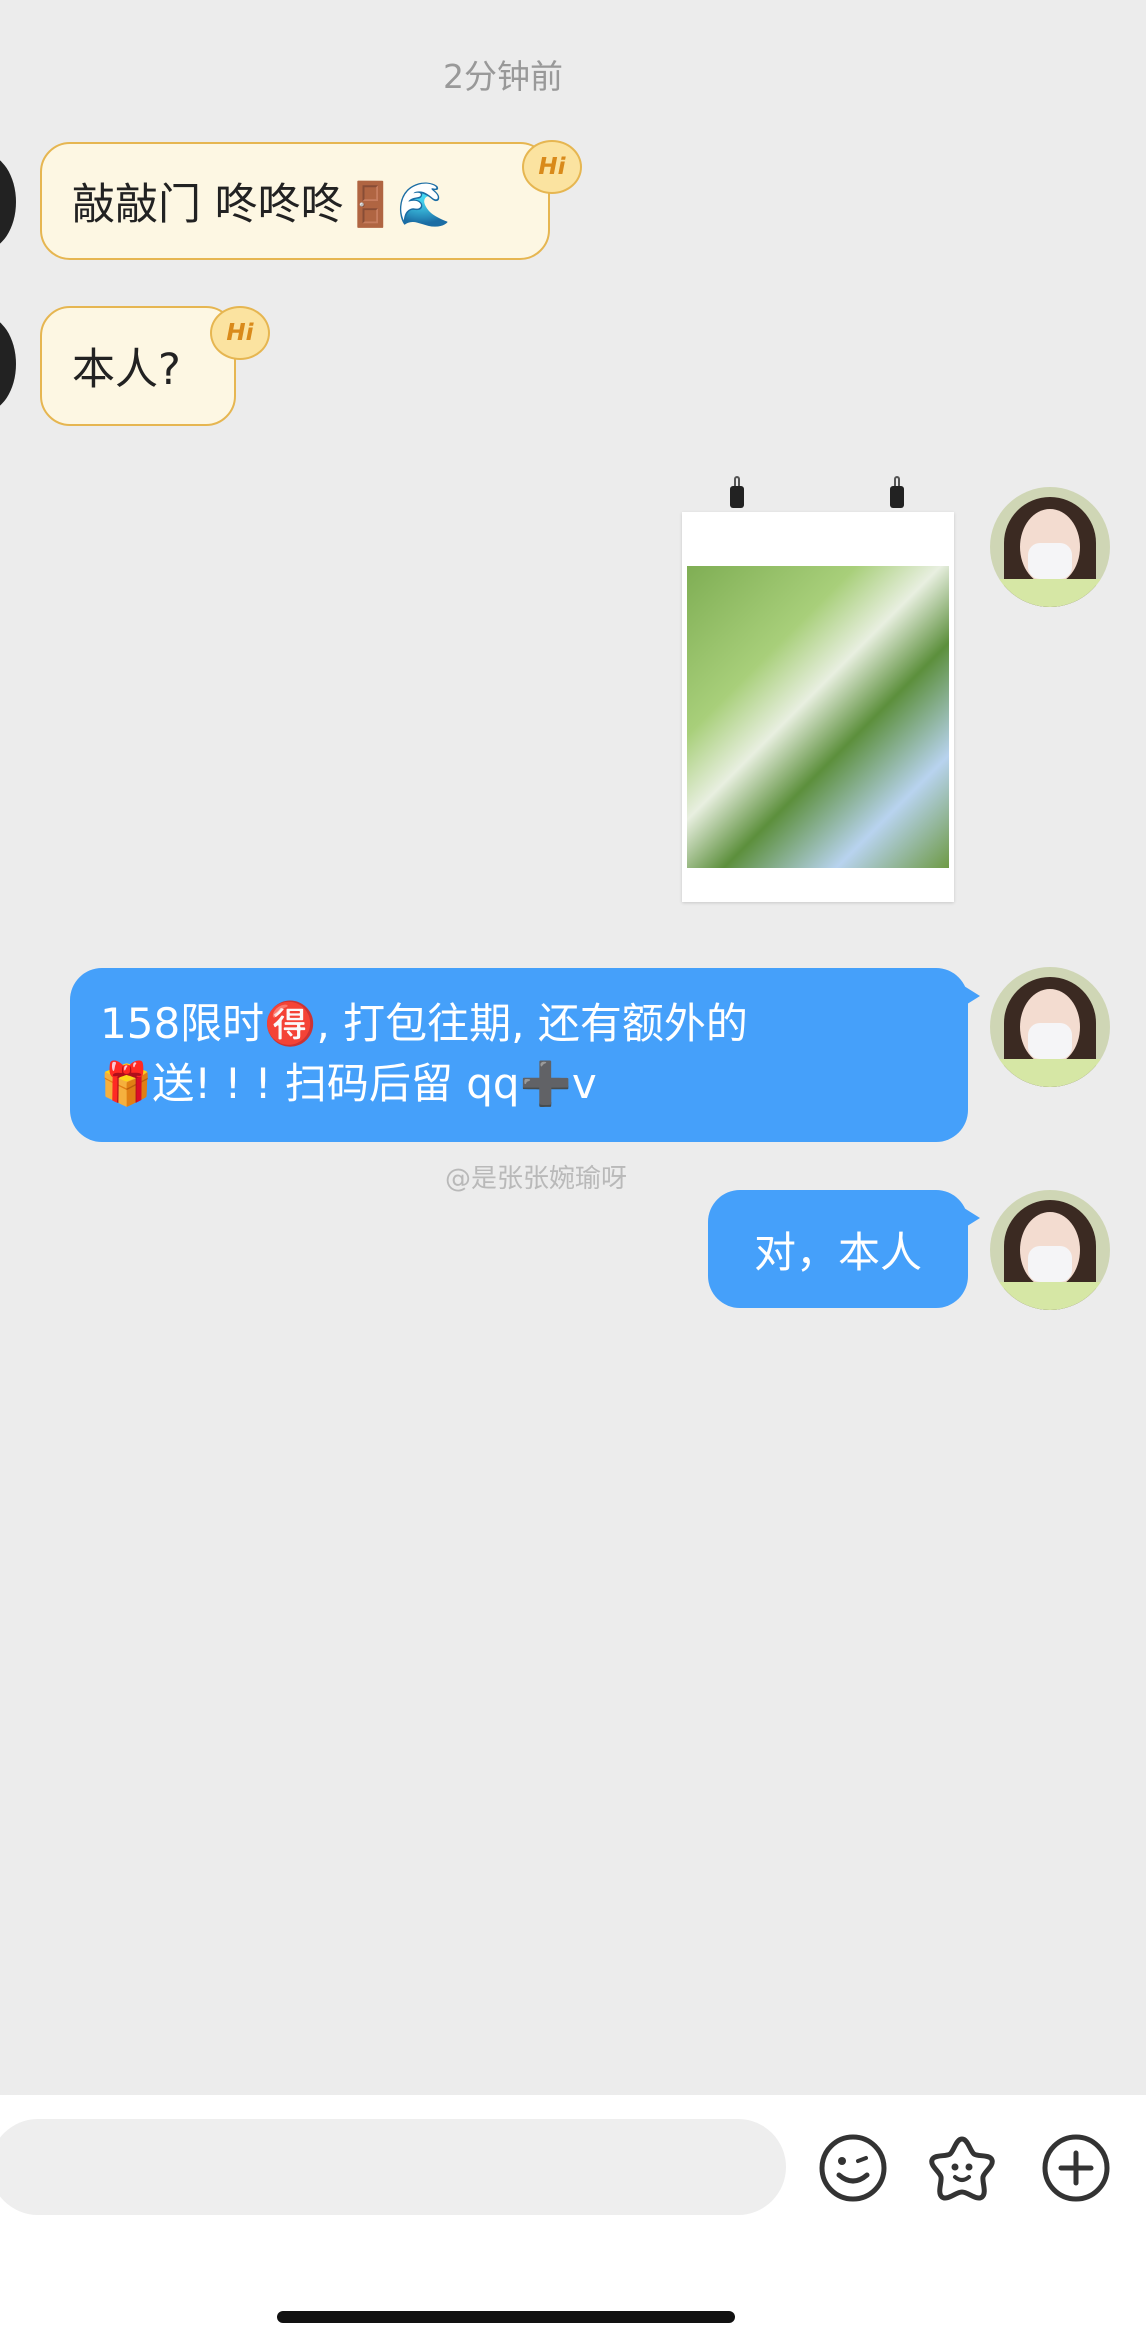 The image size is (1146, 2347). What do you see at coordinates (853, 2168) in the screenshot?
I see `smiley-icon` at bounding box center [853, 2168].